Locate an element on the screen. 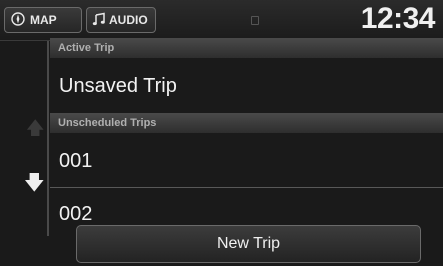  compass-icon is located at coordinates (18, 20).